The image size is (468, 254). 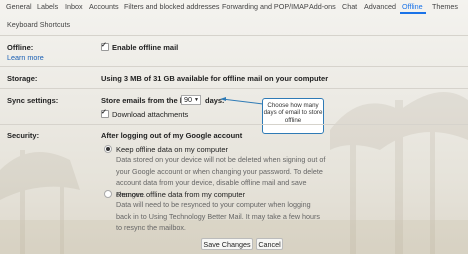 What do you see at coordinates (150, 114) in the screenshot?
I see `download-attachments-label: Download attachments` at bounding box center [150, 114].